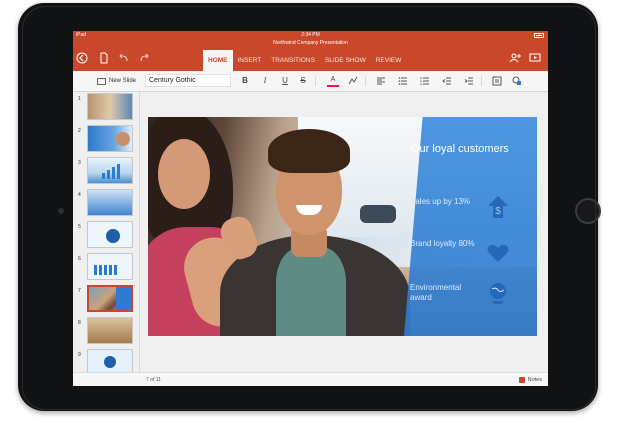 The width and height of the screenshot is (625, 424). What do you see at coordinates (333, 81) in the screenshot?
I see `font-color-button: A` at bounding box center [333, 81].